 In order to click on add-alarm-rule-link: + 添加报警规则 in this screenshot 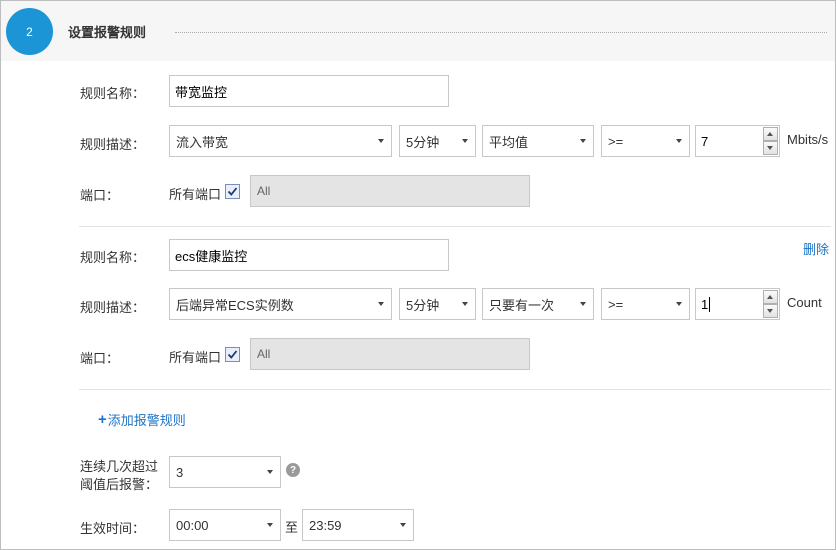, I will do `click(142, 419)`.